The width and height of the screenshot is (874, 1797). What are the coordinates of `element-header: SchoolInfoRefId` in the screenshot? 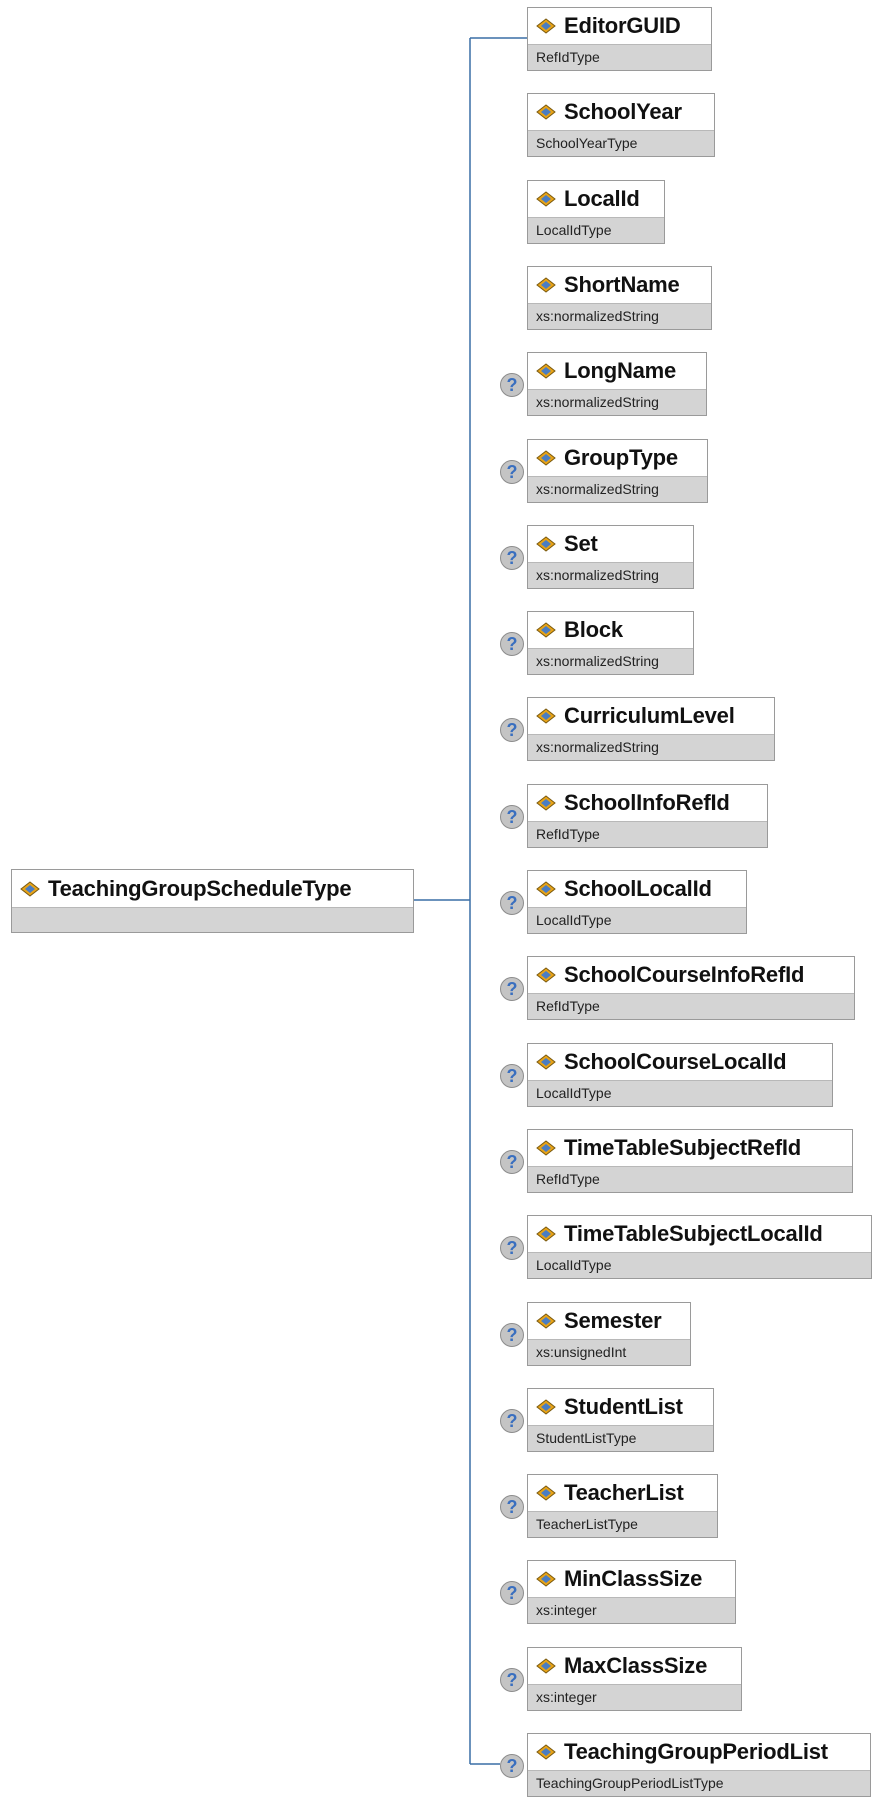 It's located at (647, 803).